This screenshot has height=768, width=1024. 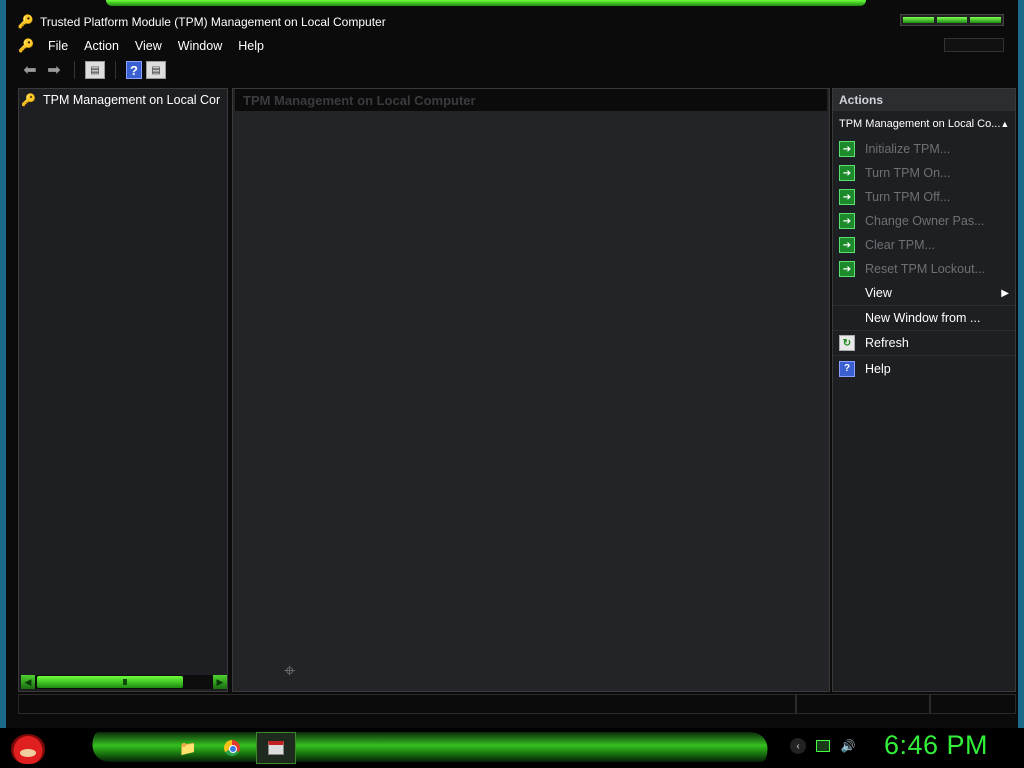 I want to click on system-tray: ‹ 🔊, so click(x=823, y=746).